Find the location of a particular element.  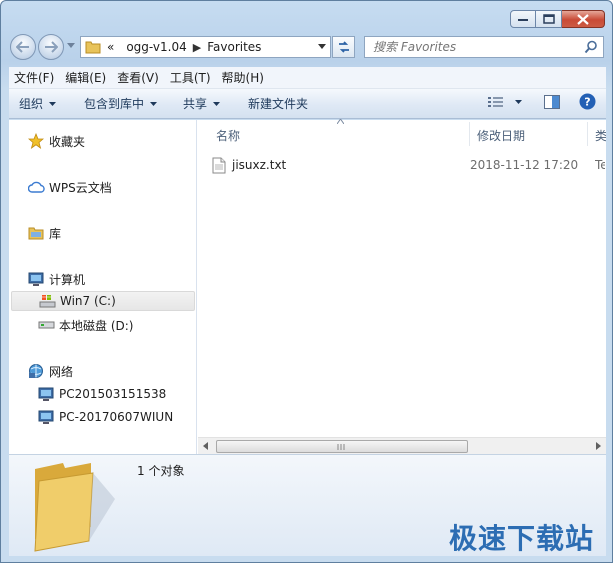

menu-view: 查看(V) is located at coordinates (138, 77).